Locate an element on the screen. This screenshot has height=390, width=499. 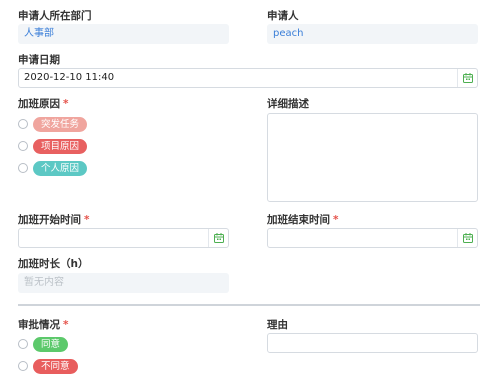
tag-disagree: 不同意 is located at coordinates (55, 366).